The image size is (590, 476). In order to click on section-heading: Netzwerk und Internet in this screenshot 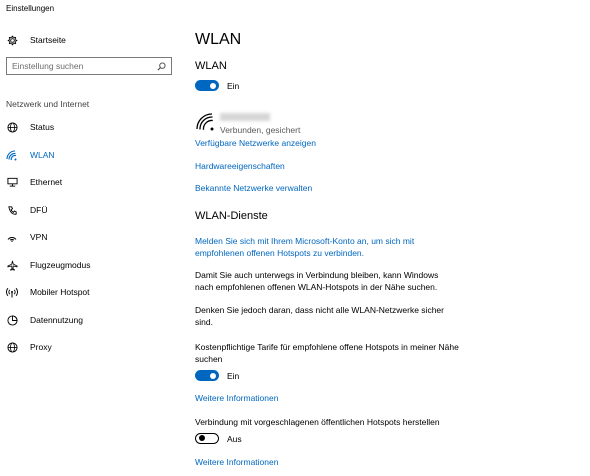, I will do `click(48, 104)`.